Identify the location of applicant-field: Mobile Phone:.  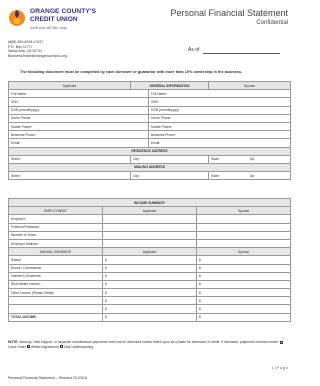
(78, 126).